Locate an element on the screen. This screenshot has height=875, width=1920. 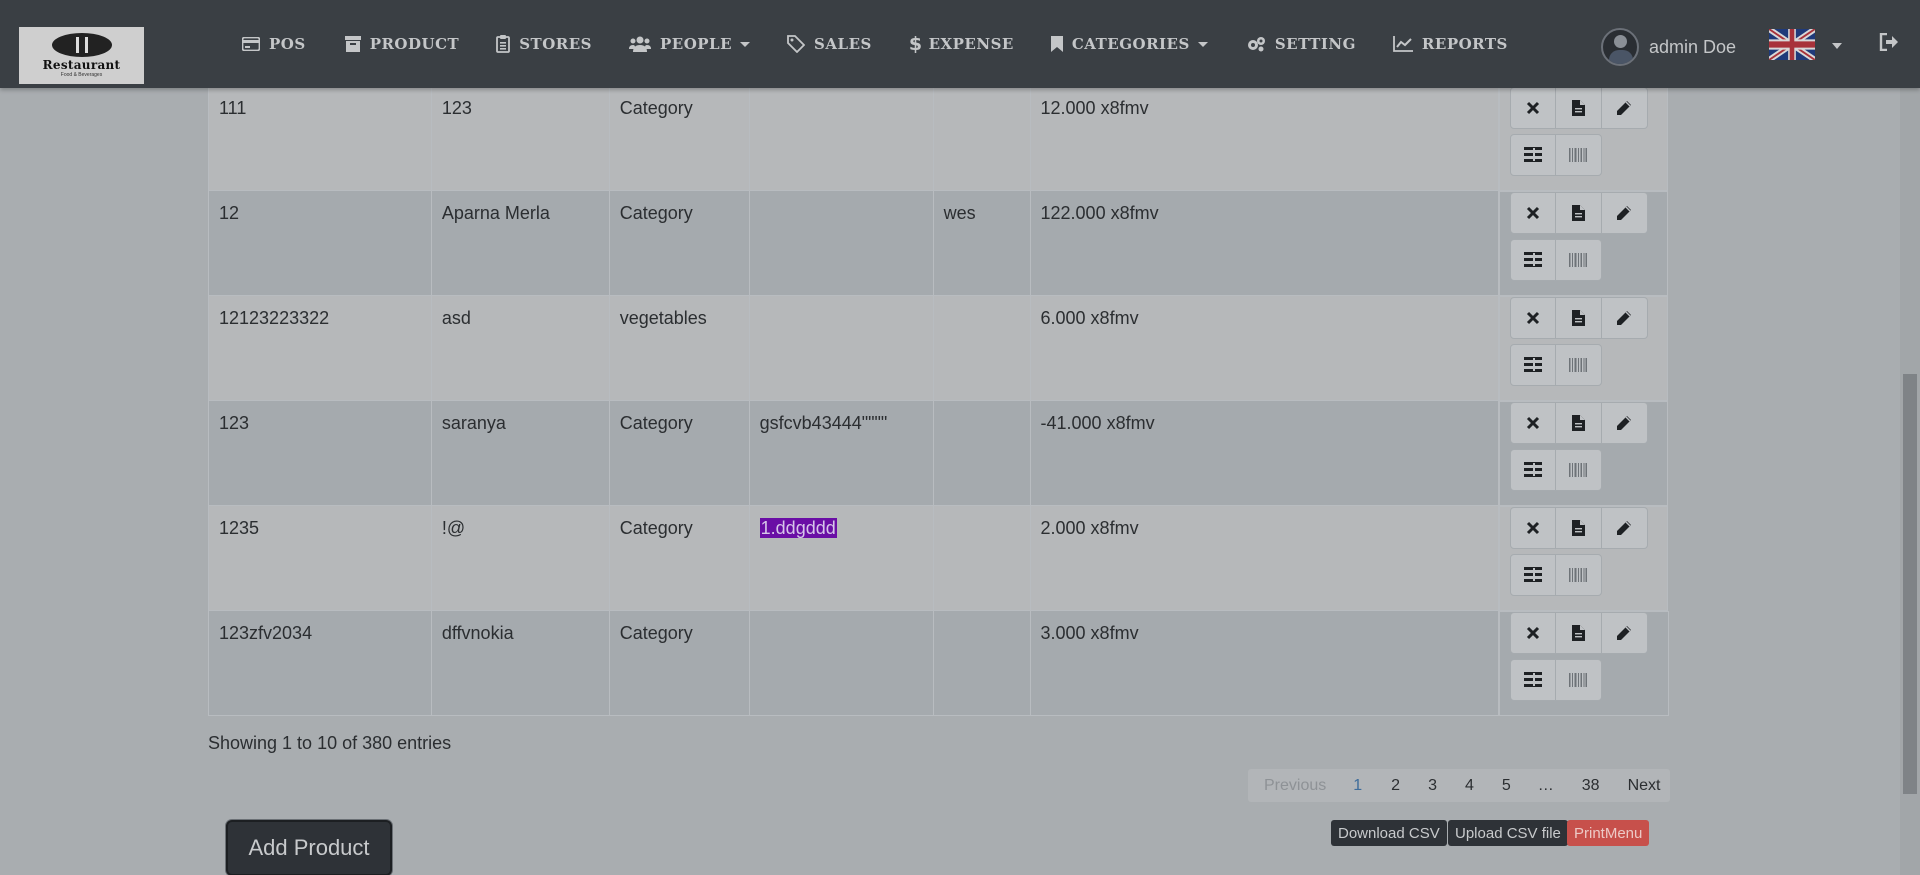
credit-card-icon is located at coordinates (251, 44).